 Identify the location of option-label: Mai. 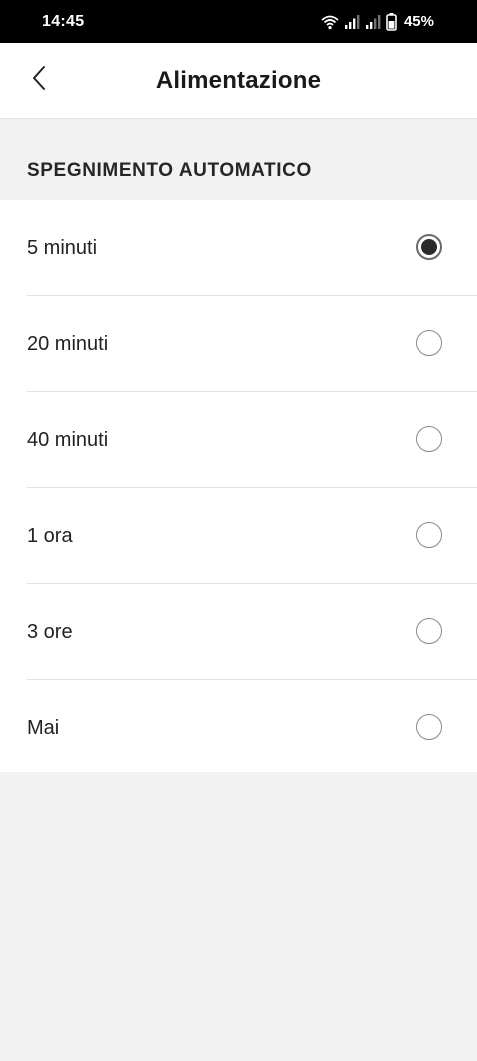
(43, 728).